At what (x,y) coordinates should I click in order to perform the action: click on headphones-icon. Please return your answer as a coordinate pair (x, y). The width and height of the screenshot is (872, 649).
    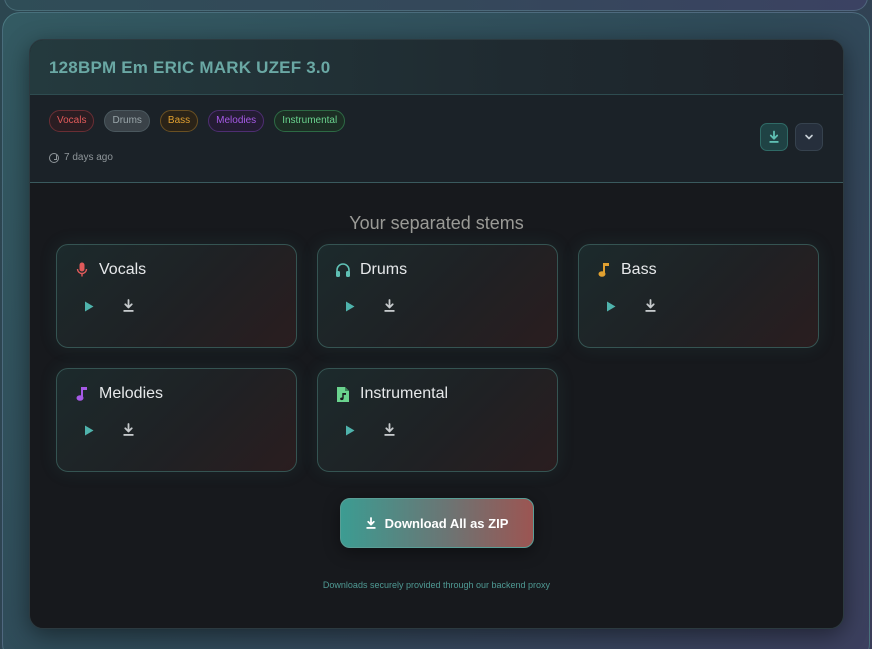
    Looking at the image, I should click on (343, 270).